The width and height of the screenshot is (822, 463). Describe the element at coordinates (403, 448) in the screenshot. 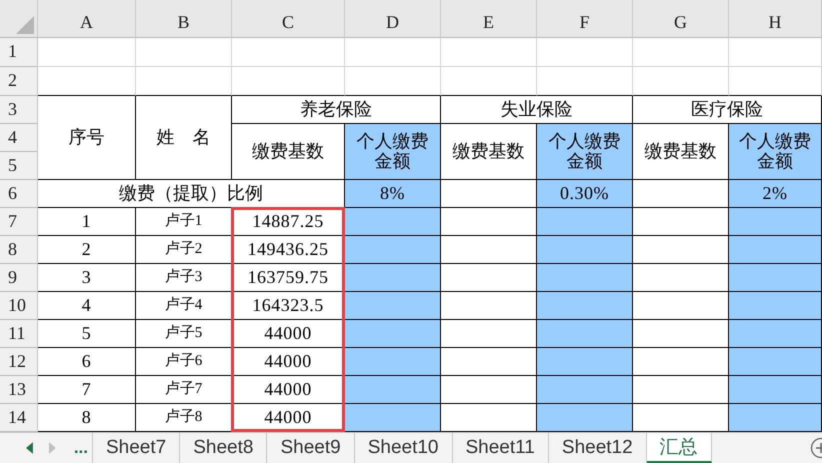

I see `sheet-tab: Sheet10` at that location.